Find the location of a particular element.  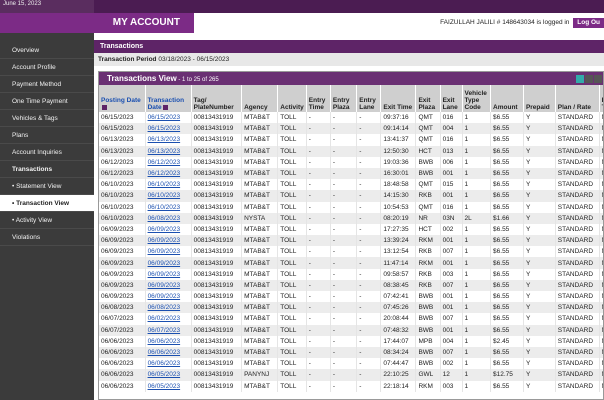

table-cell: 2L is located at coordinates (477, 218).